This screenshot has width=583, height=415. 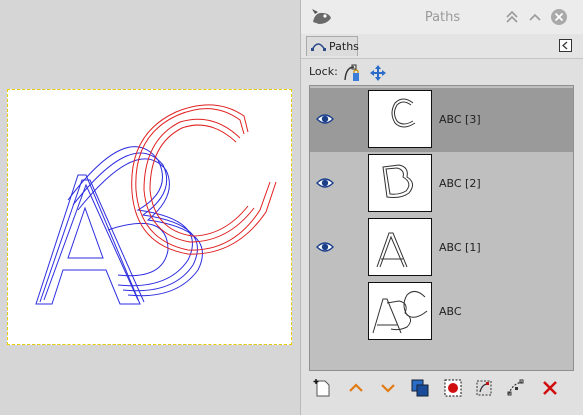 I want to click on lock-label: Lock:, so click(x=323, y=71).